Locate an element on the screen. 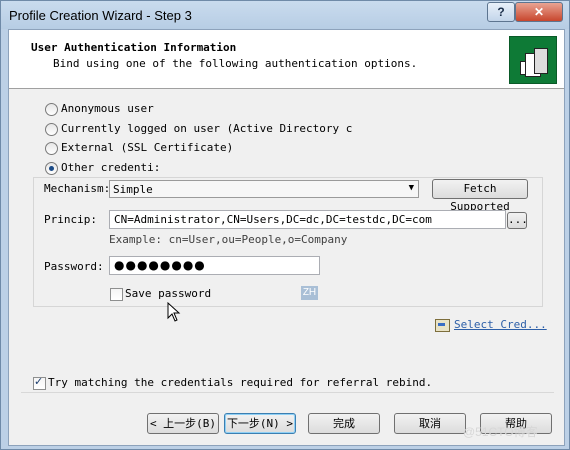 This screenshot has width=570, height=450. mouse-cursor-icon is located at coordinates (174, 312).